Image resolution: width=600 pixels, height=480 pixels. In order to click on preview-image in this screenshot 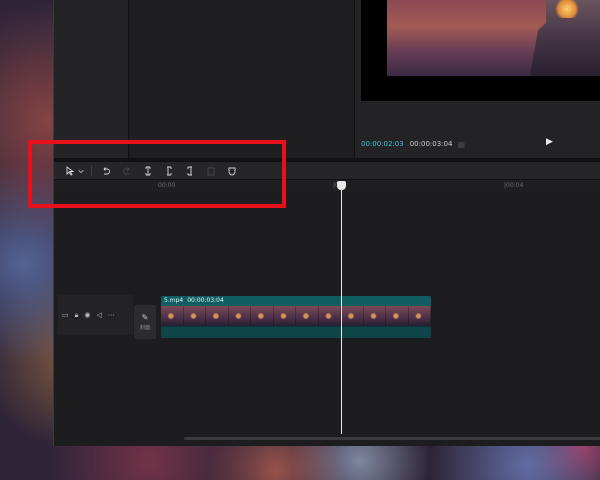, I will do `click(493, 38)`.